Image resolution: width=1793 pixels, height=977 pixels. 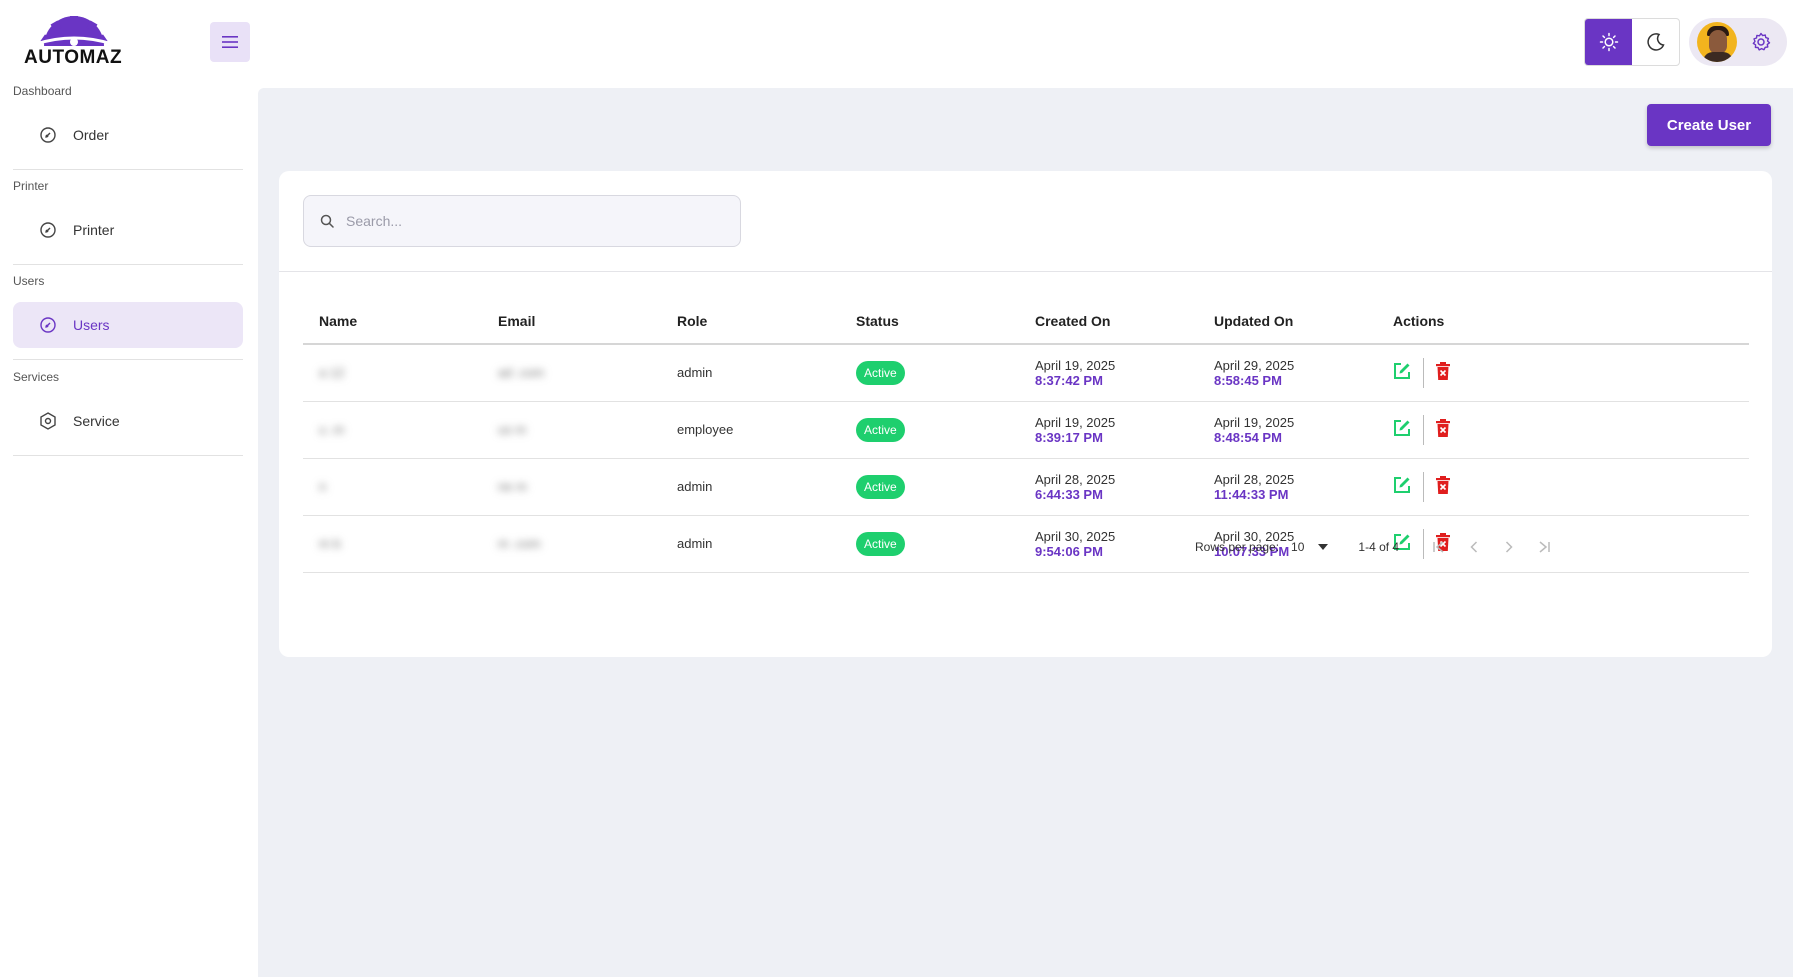 I want to click on gear-logo-icon, so click(x=74, y=31).